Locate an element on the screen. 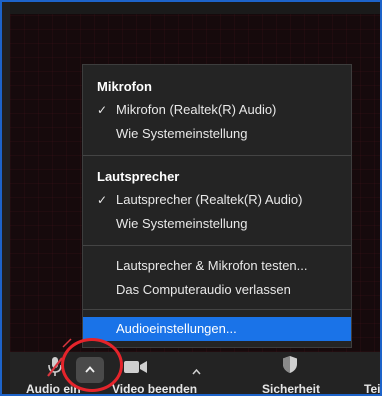 This screenshot has width=382, height=396. menu-item-microphone-realtek: ✓ Mikrofon (Realtek(R) Audio) is located at coordinates (217, 110).